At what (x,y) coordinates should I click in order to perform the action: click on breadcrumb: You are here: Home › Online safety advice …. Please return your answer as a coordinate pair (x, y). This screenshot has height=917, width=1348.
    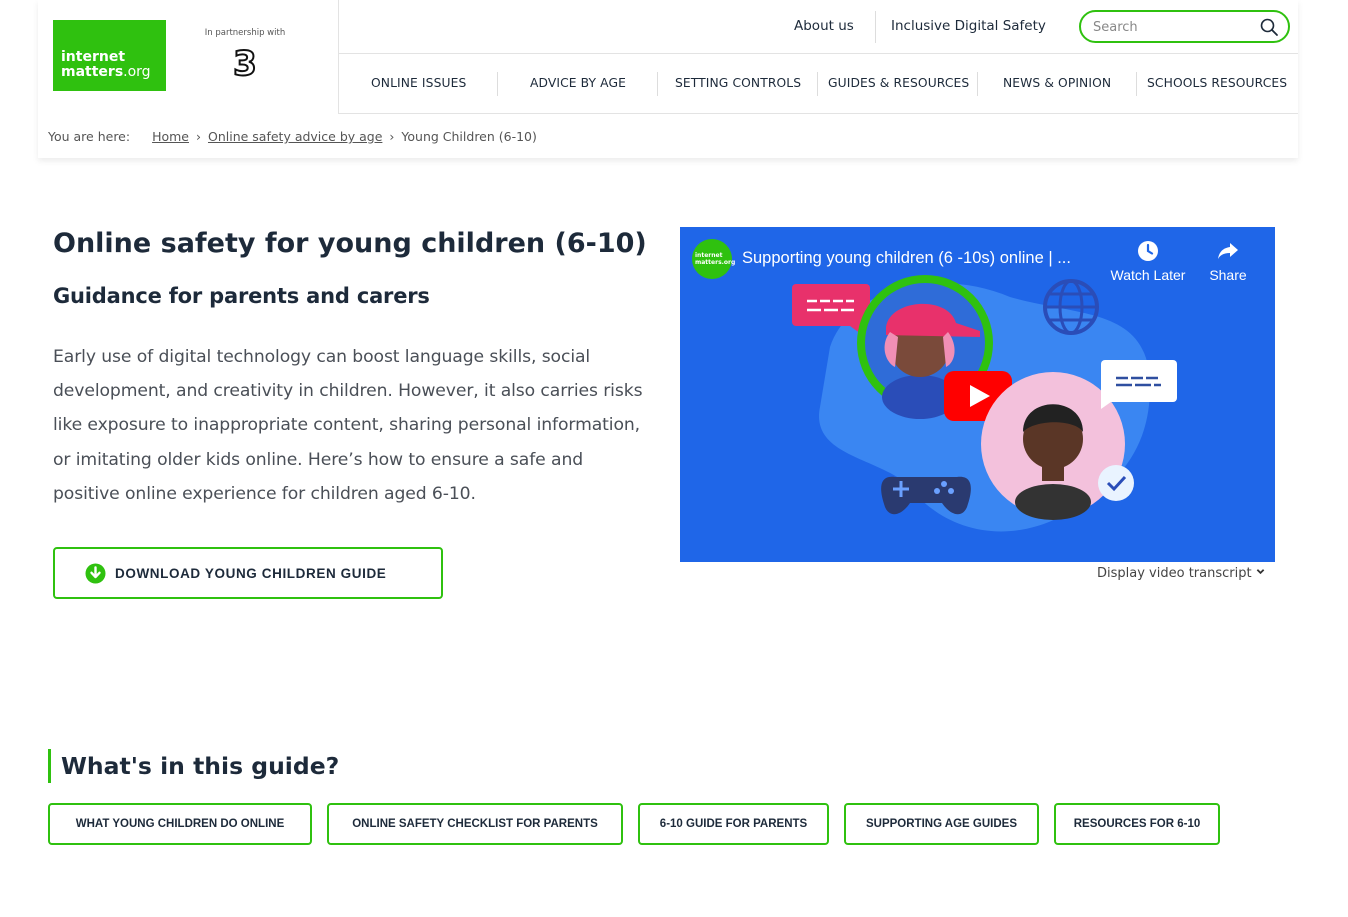
    Looking at the image, I should click on (292, 136).